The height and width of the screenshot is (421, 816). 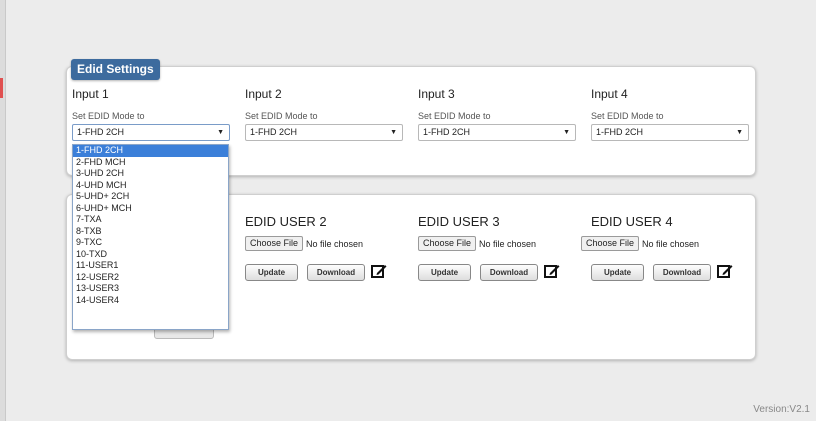 What do you see at coordinates (627, 116) in the screenshot?
I see `input-4-mode-label: Set EDID Mode to` at bounding box center [627, 116].